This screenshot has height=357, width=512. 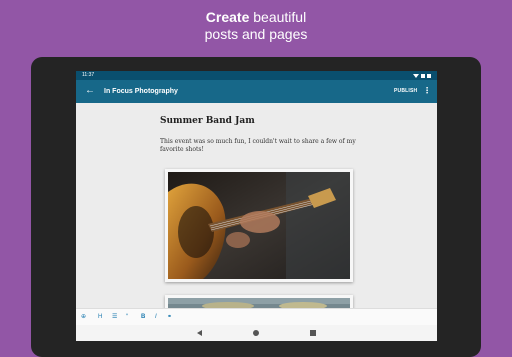 I want to click on italic-icon: I, so click(x=156, y=317).